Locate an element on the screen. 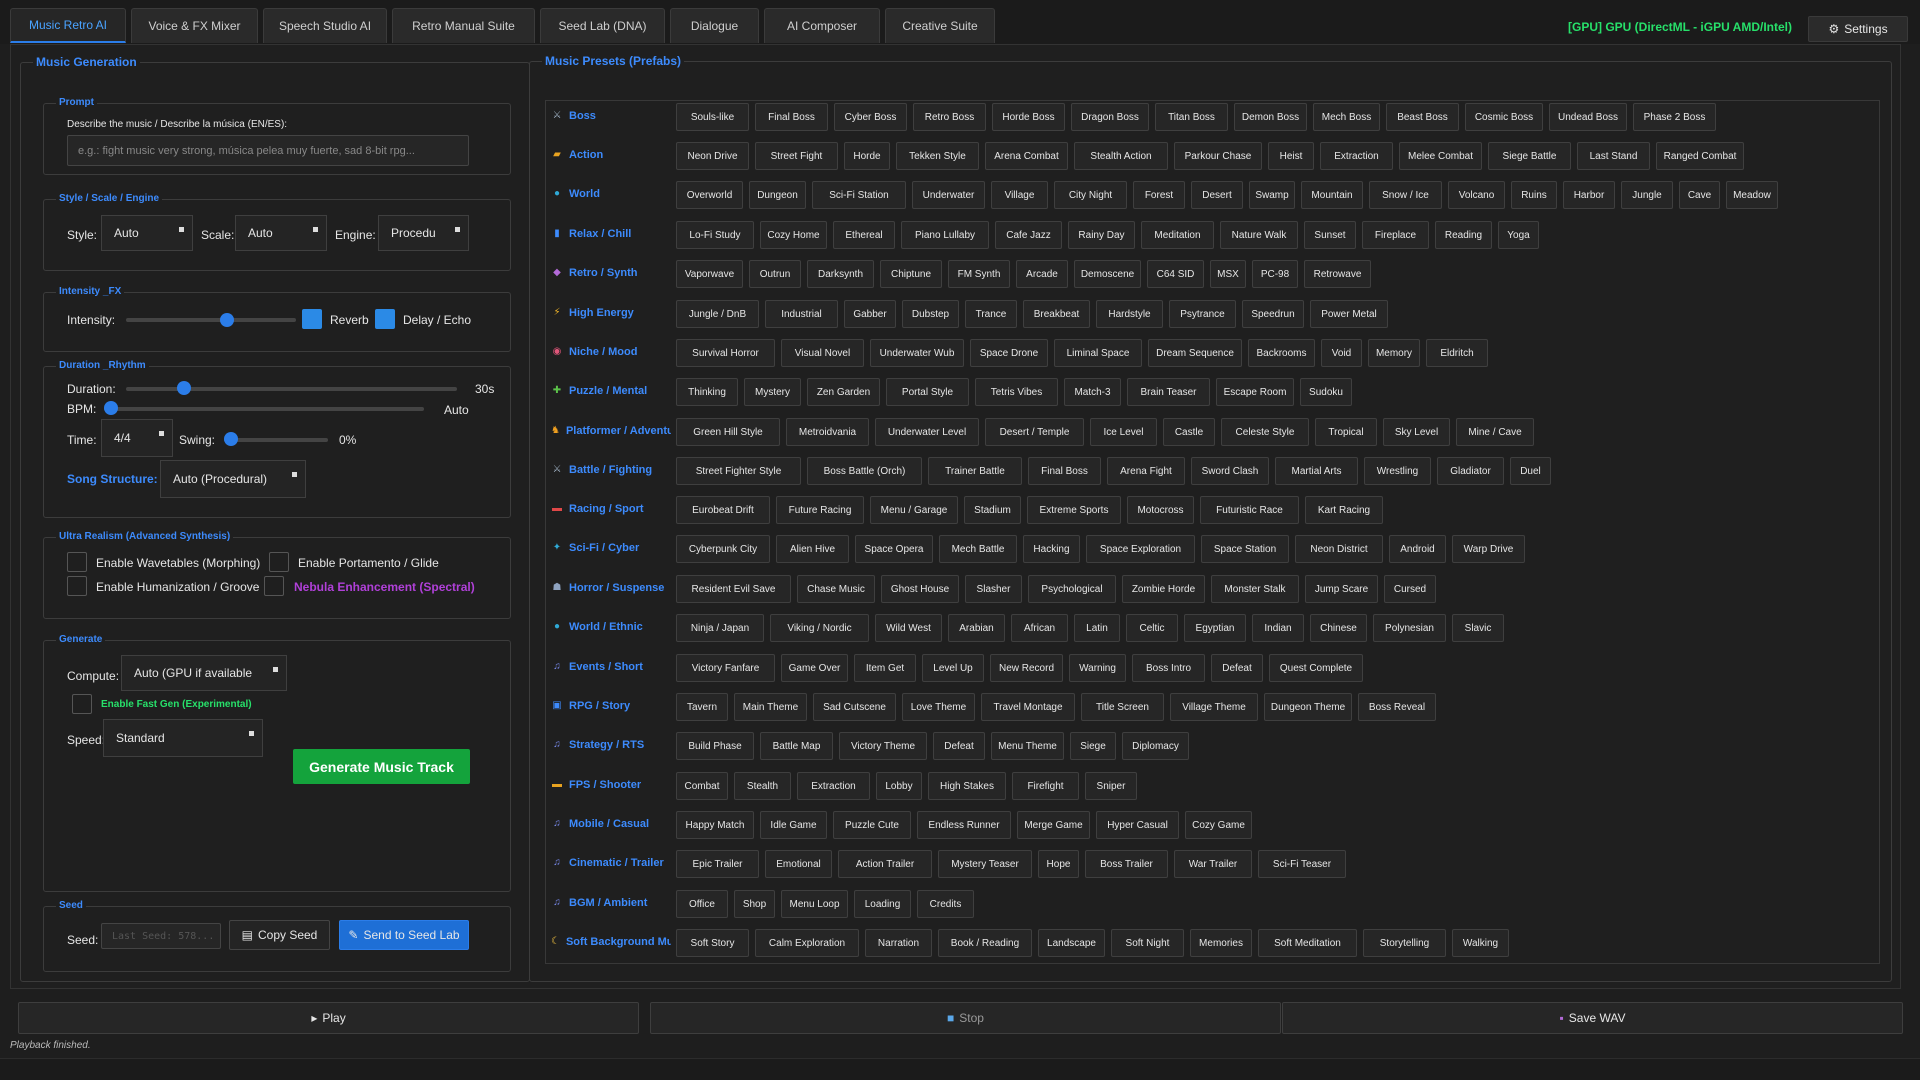 This screenshot has height=1080, width=1920. preset-button: Tavern is located at coordinates (702, 707).